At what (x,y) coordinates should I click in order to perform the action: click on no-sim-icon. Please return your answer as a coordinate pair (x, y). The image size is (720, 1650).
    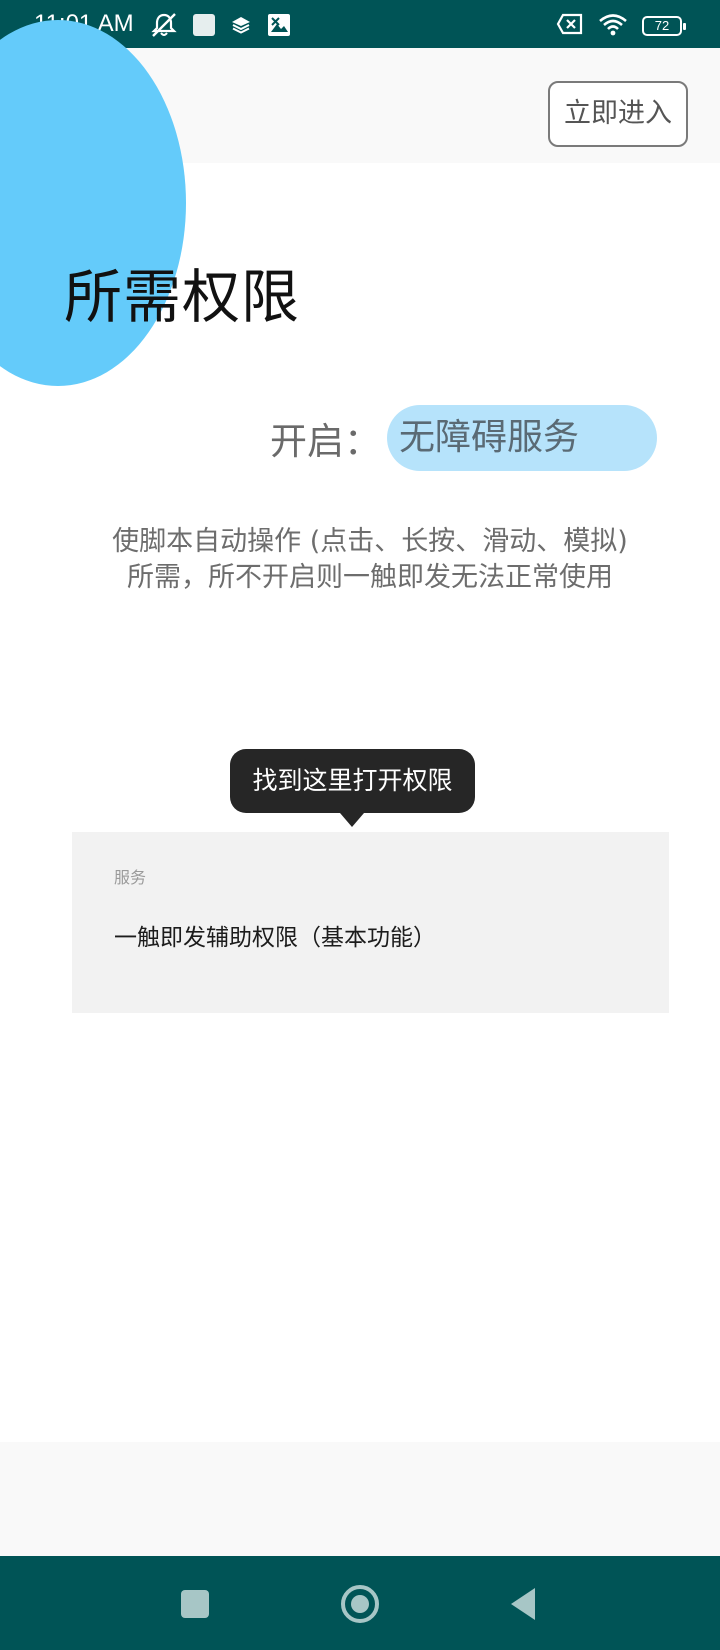
    Looking at the image, I should click on (570, 26).